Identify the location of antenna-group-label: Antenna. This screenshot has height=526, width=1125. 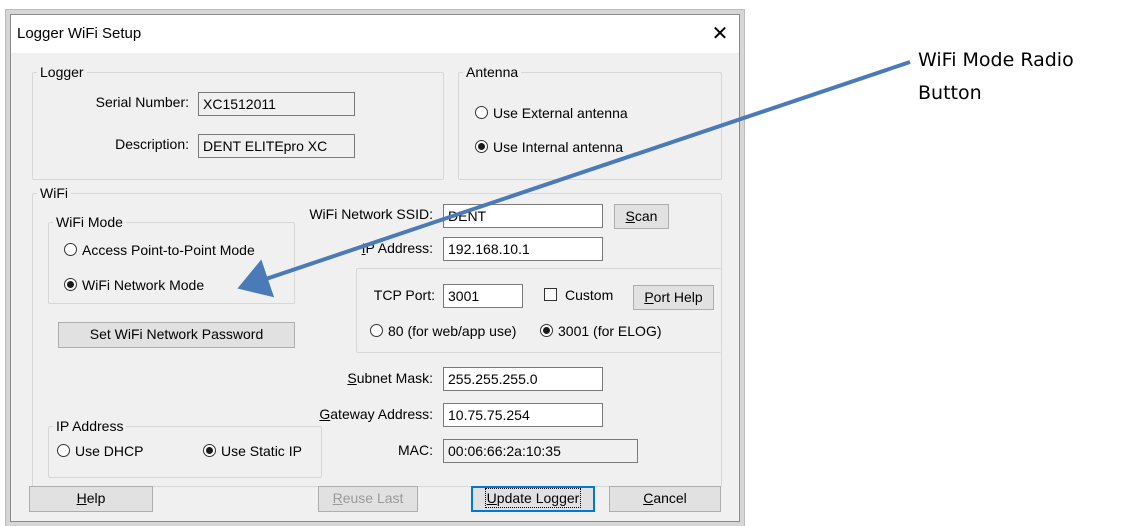
(492, 72).